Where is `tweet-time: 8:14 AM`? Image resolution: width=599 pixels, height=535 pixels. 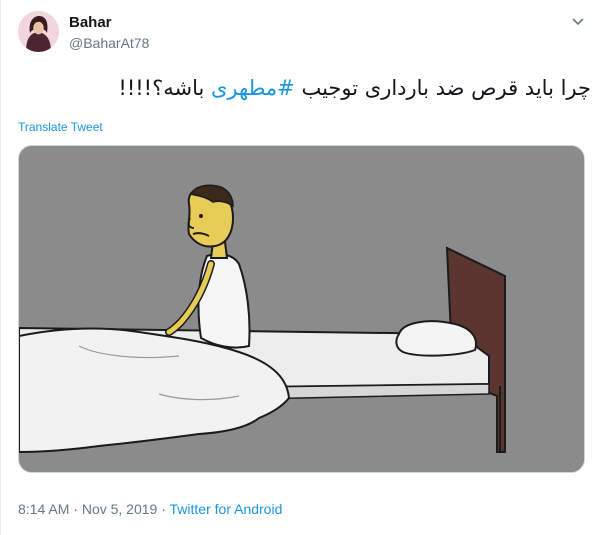
tweet-time: 8:14 AM is located at coordinates (43, 509).